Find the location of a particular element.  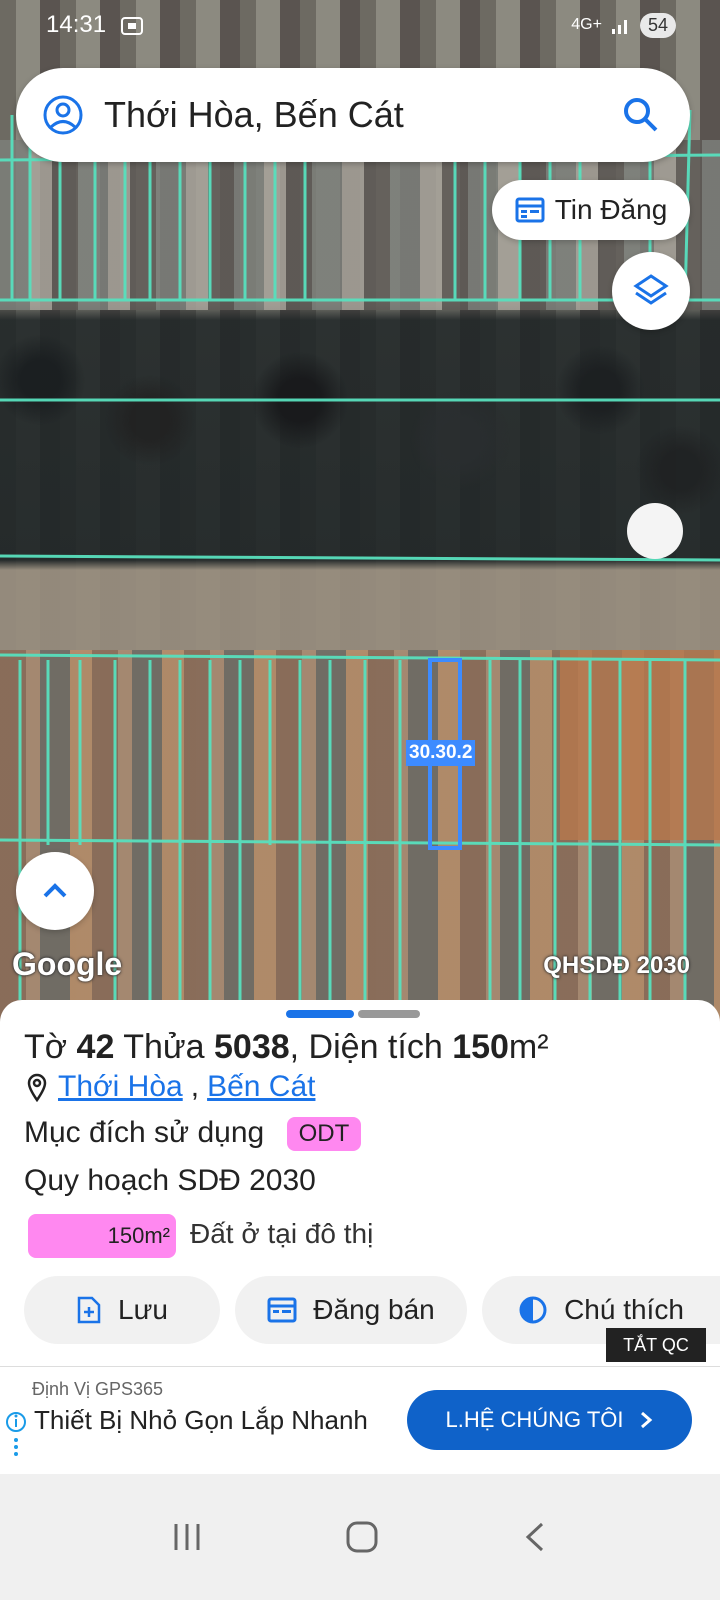

chevron-right-icon is located at coordinates (646, 1420).